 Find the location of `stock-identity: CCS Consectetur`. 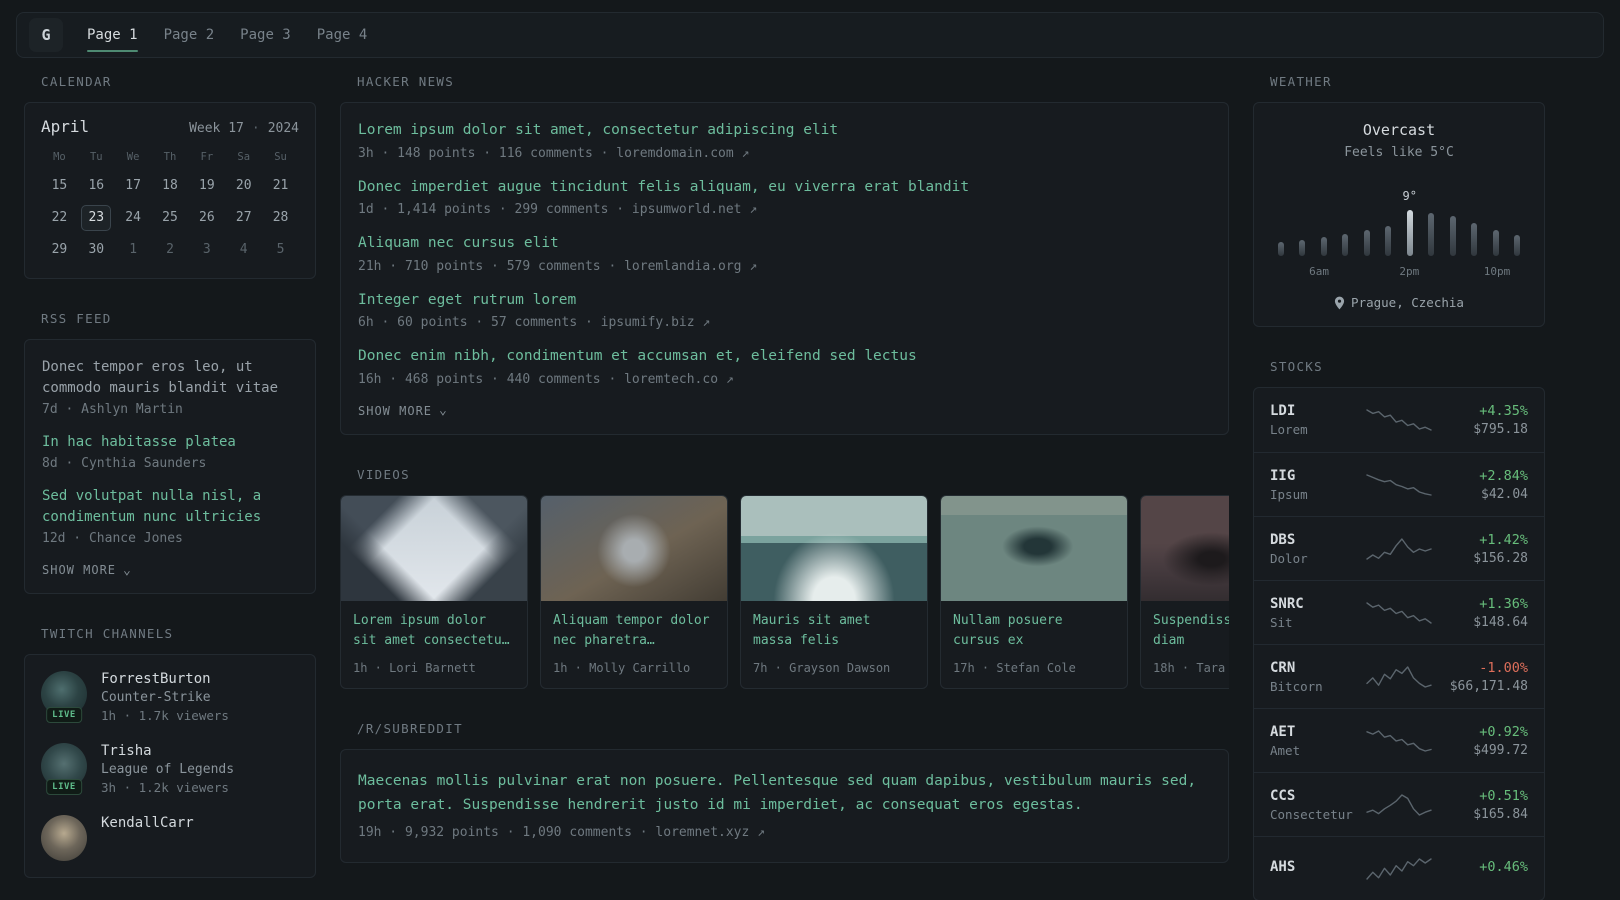

stock-identity: CCS Consectetur is located at coordinates (1317, 805).